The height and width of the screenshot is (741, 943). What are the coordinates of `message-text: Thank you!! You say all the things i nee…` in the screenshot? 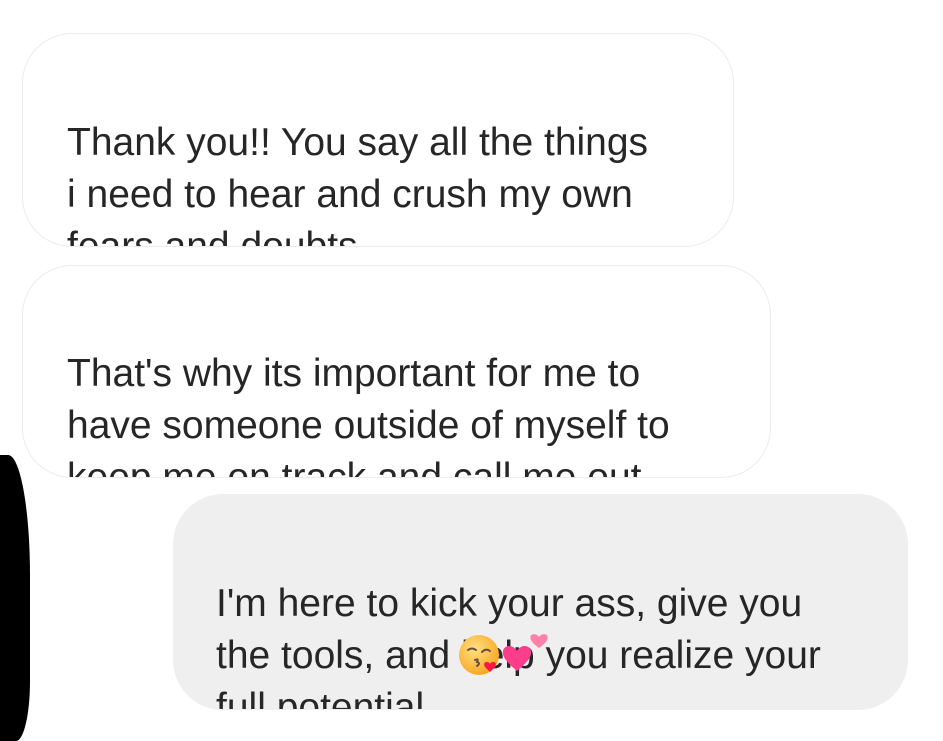 It's located at (358, 184).